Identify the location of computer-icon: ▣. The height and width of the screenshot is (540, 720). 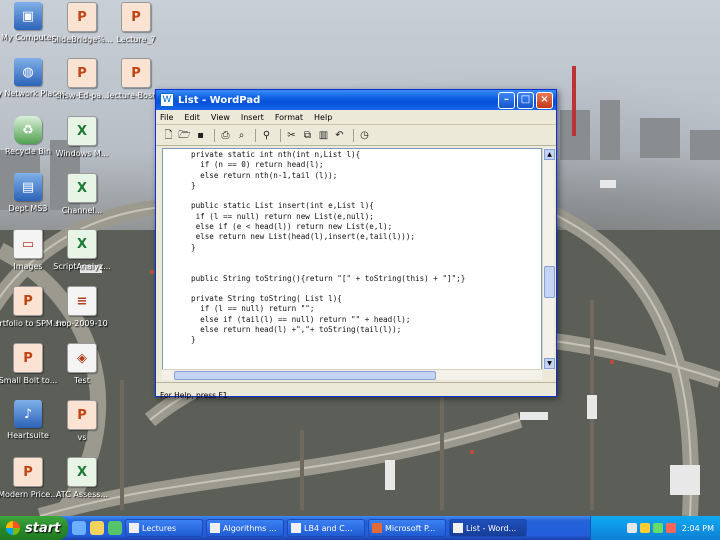
(28, 16).